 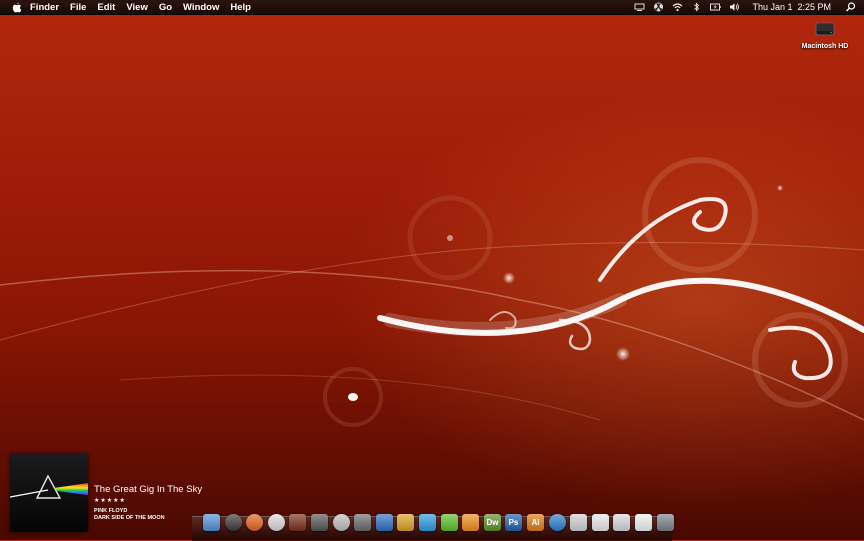 What do you see at coordinates (513, 522) in the screenshot?
I see `photoshop-icon: Ps` at bounding box center [513, 522].